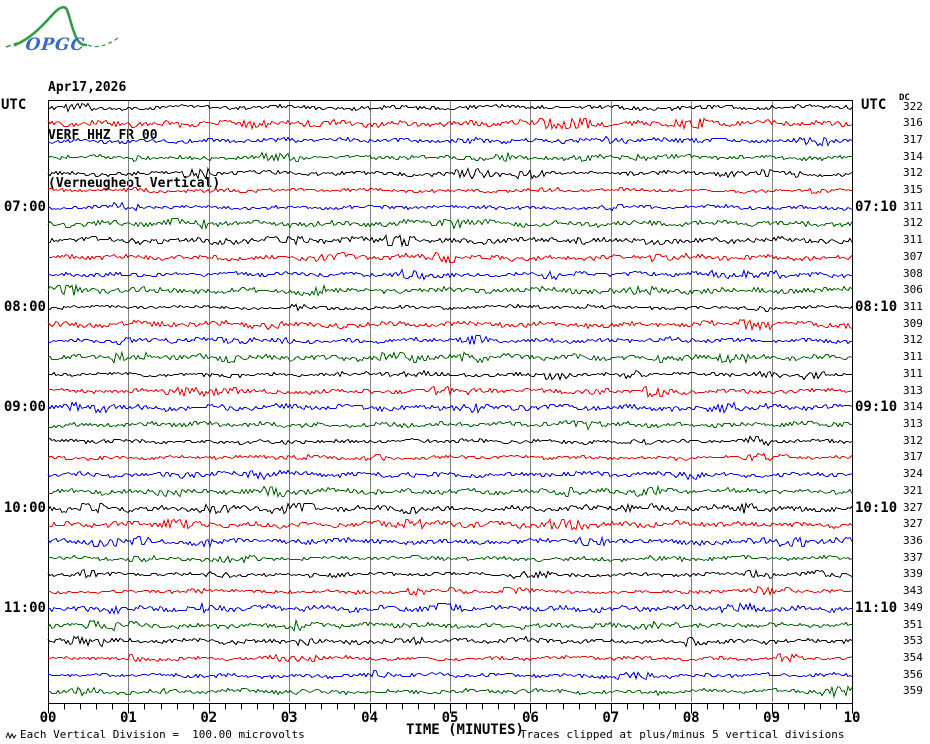 The image size is (930, 744). I want to click on x-tick-label: 09, so click(772, 718).